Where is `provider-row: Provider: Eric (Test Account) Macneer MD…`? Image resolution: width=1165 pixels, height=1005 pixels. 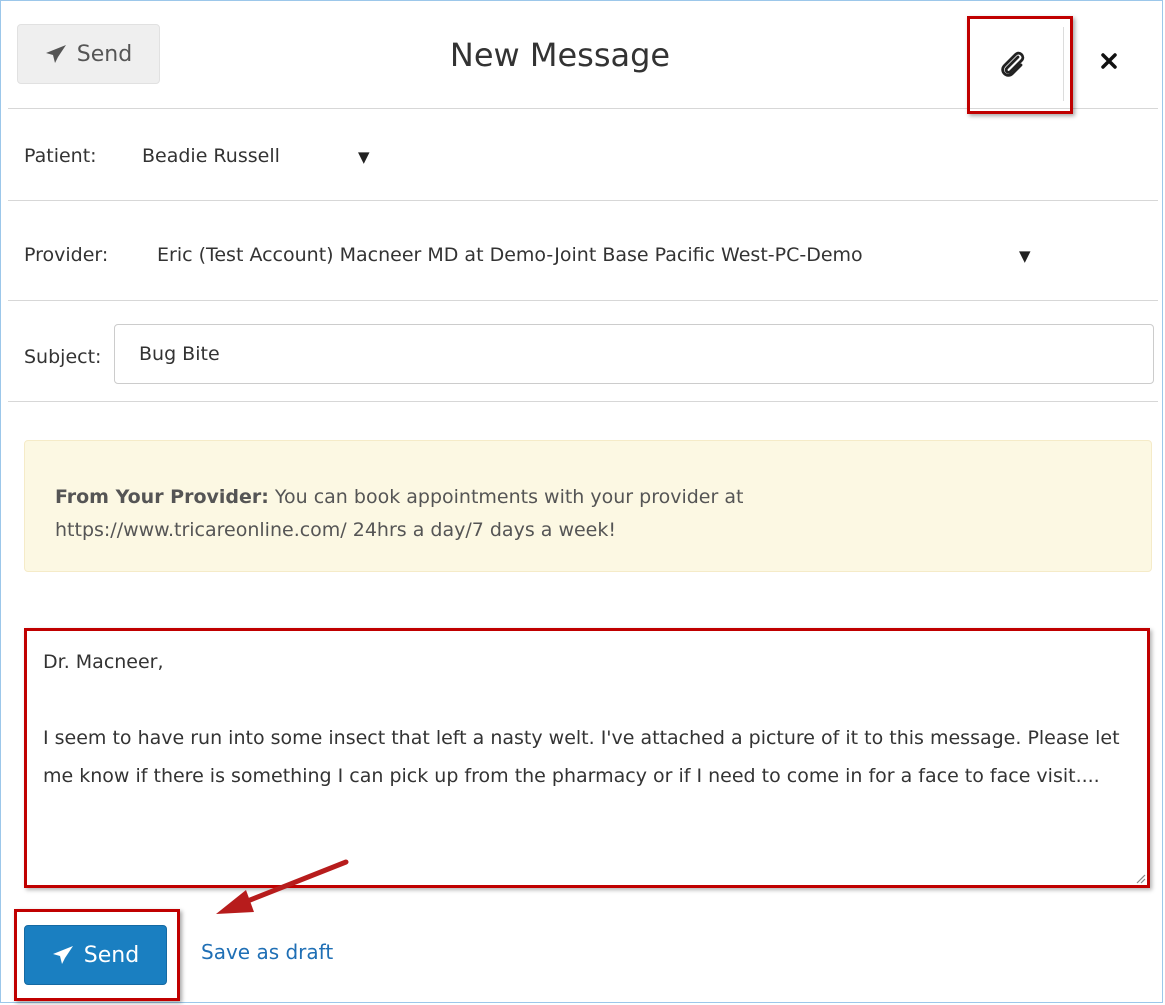 provider-row: Provider: Eric (Test Account) Macneer MD… is located at coordinates (583, 251).